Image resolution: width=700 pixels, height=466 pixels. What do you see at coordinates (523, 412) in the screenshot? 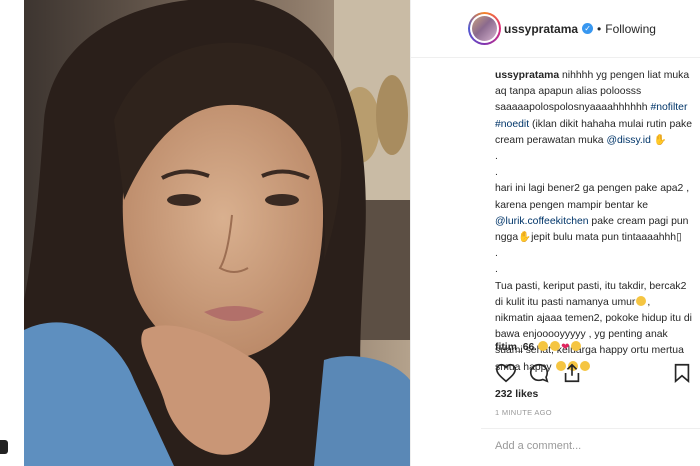
I see `post-timestamp: 1 MINUTE AGO` at bounding box center [523, 412].